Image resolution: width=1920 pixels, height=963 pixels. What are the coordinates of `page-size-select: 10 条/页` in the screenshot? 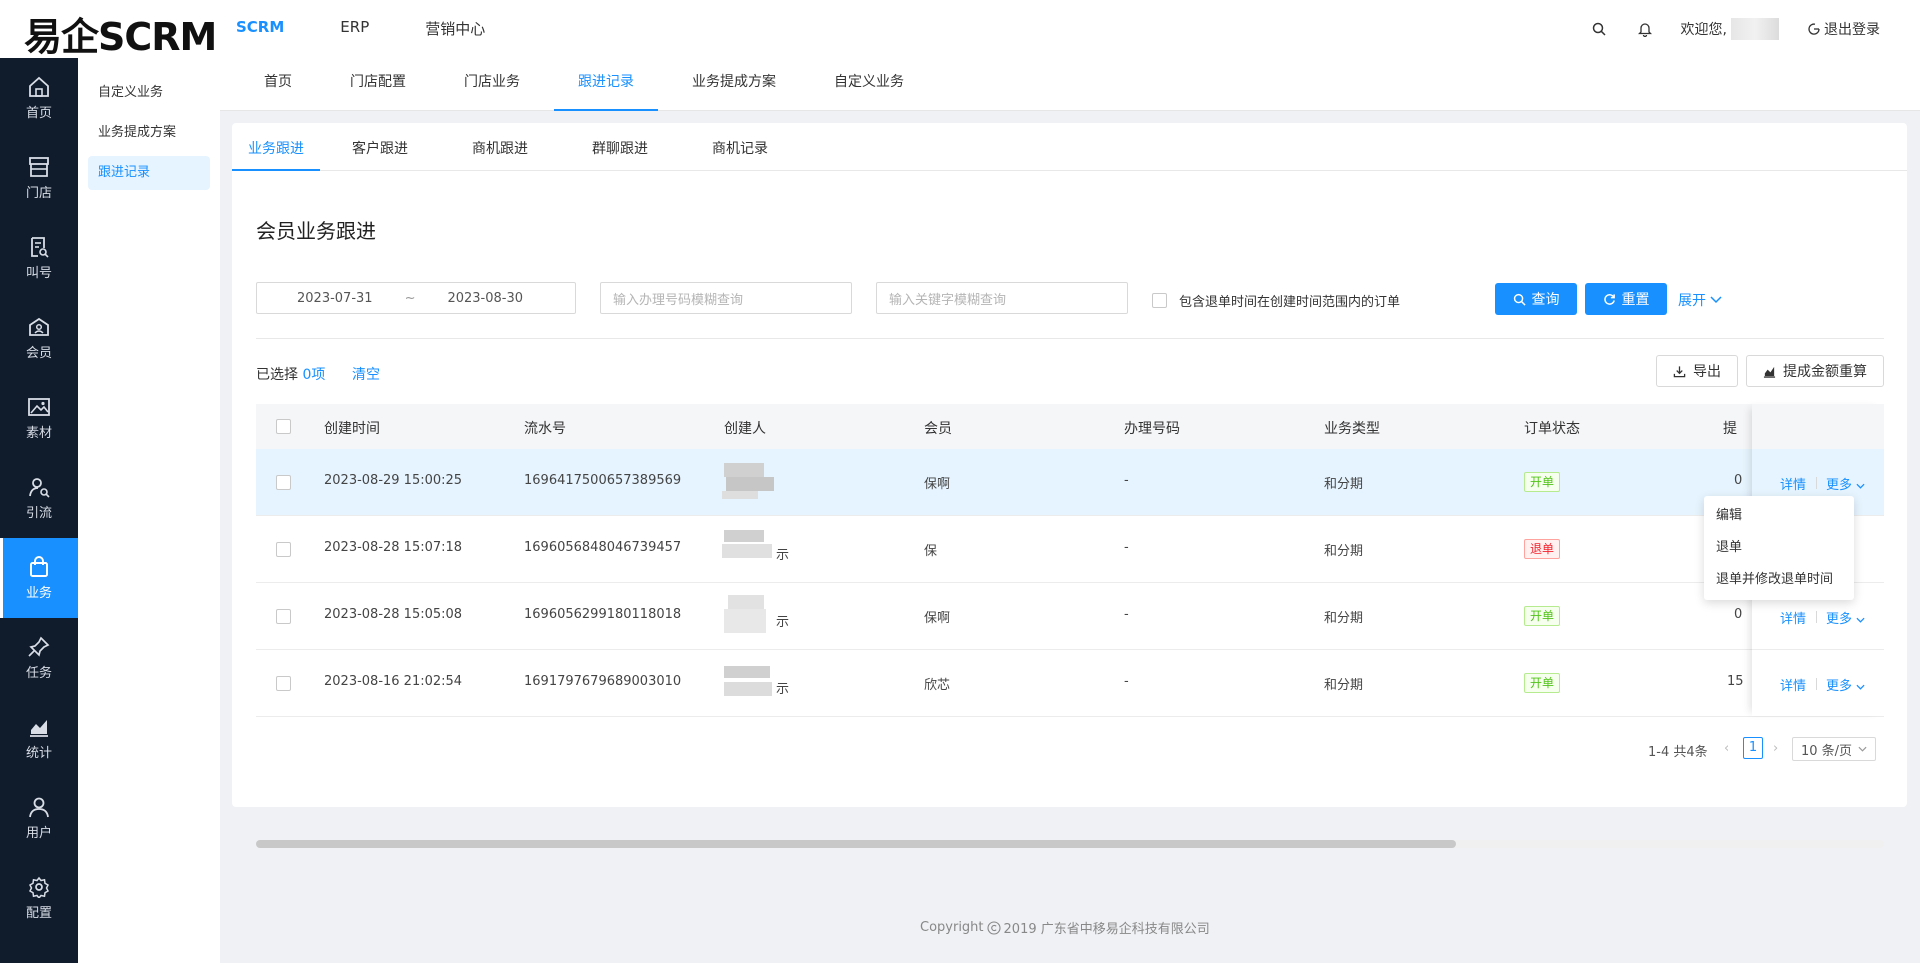 It's located at (1834, 749).